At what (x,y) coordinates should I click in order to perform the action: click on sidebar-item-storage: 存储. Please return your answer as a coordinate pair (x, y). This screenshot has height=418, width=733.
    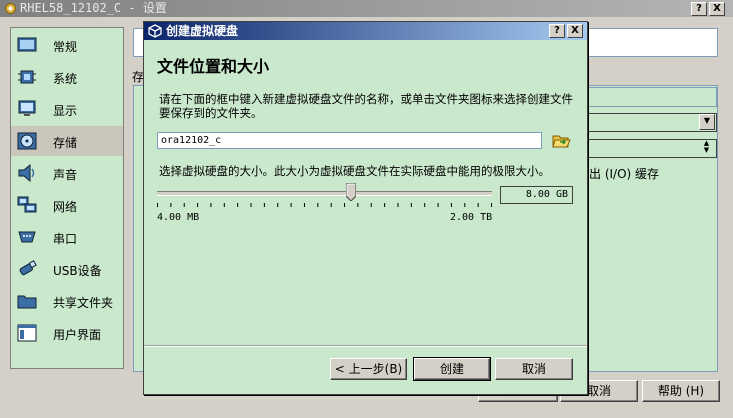
    Looking at the image, I should click on (67, 141).